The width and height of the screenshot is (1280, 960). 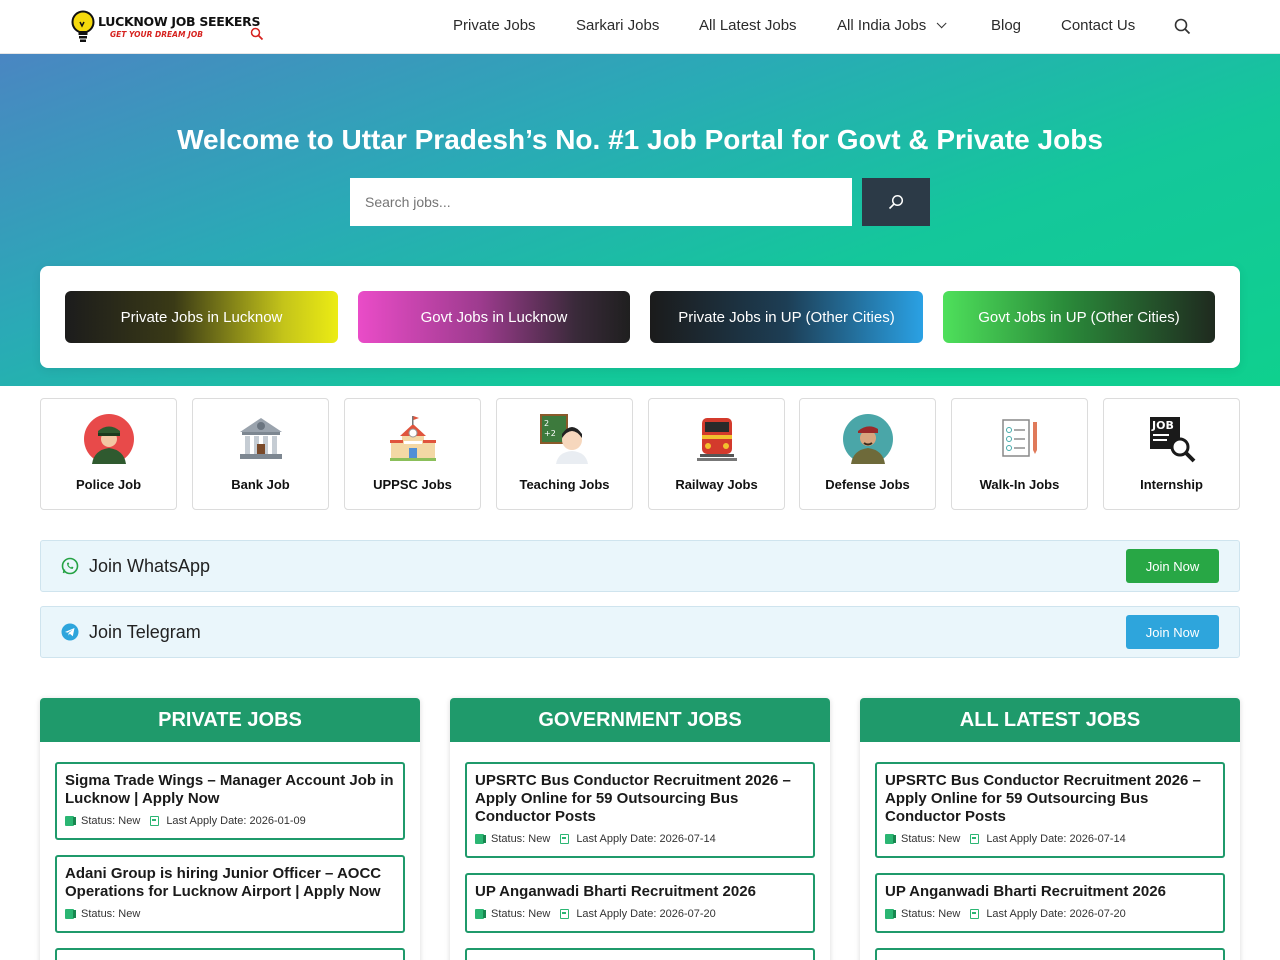 What do you see at coordinates (867, 484) in the screenshot?
I see `category-label: Defense Jobs` at bounding box center [867, 484].